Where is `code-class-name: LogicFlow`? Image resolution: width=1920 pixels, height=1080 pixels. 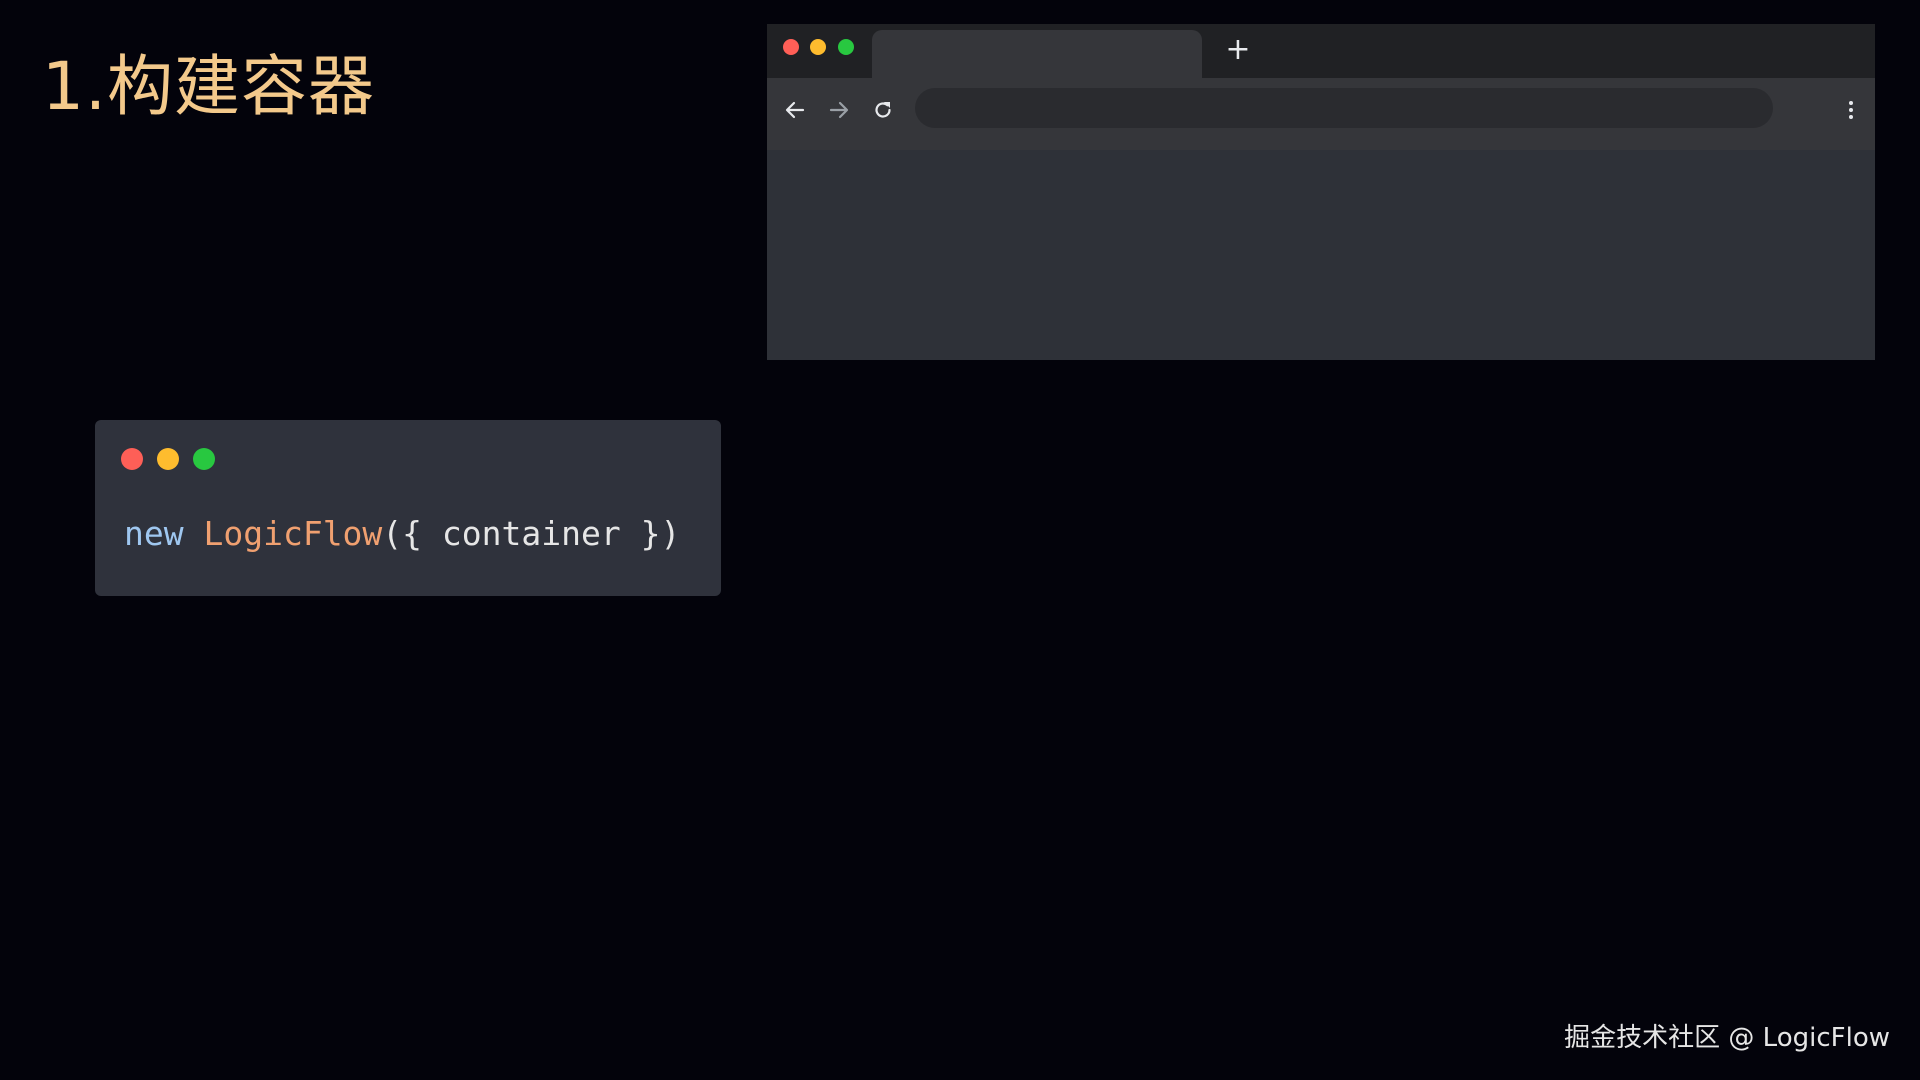
code-class-name: LogicFlow is located at coordinates (293, 533).